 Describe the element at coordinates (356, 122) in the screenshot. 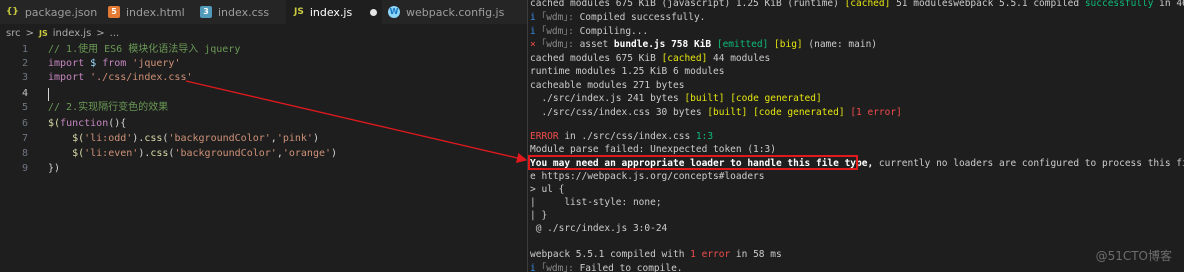

I see `annotation-arrow` at that location.